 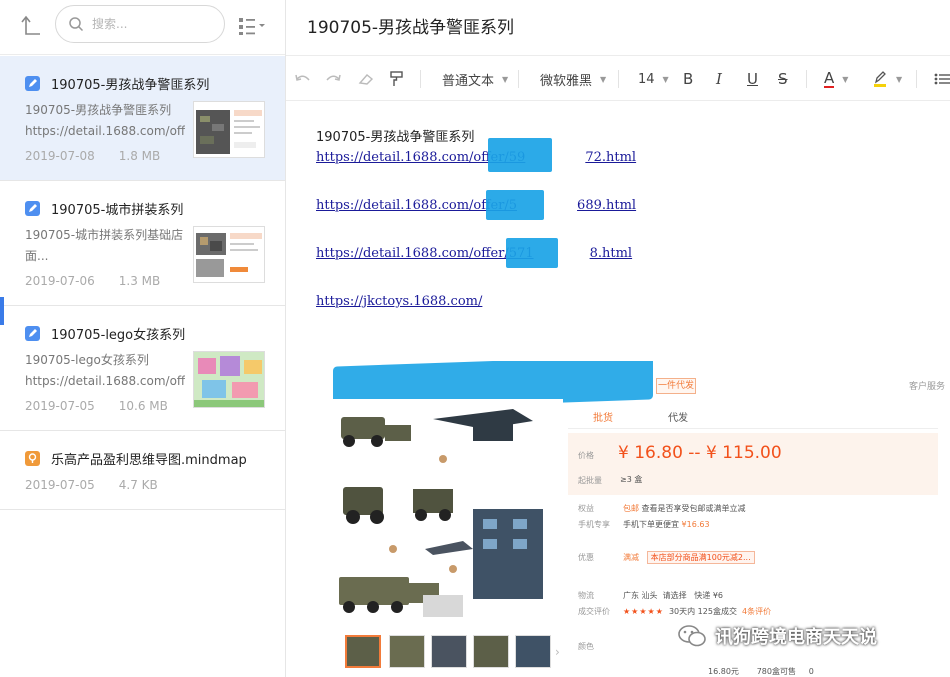 What do you see at coordinates (96, 406) in the screenshot?
I see `note-meta: 2019-07-05 10.6 MB` at bounding box center [96, 406].